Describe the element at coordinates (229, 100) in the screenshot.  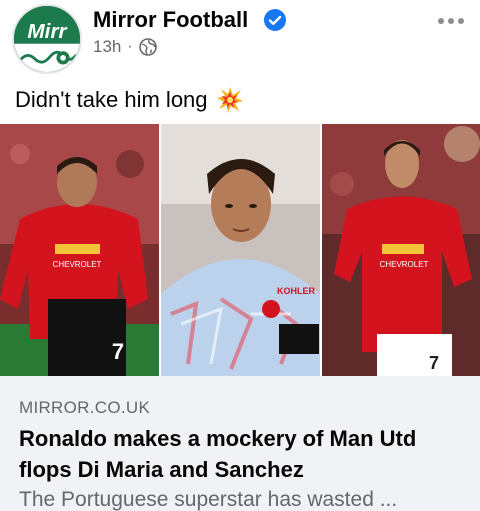
I see `collision-emoji-icon` at that location.